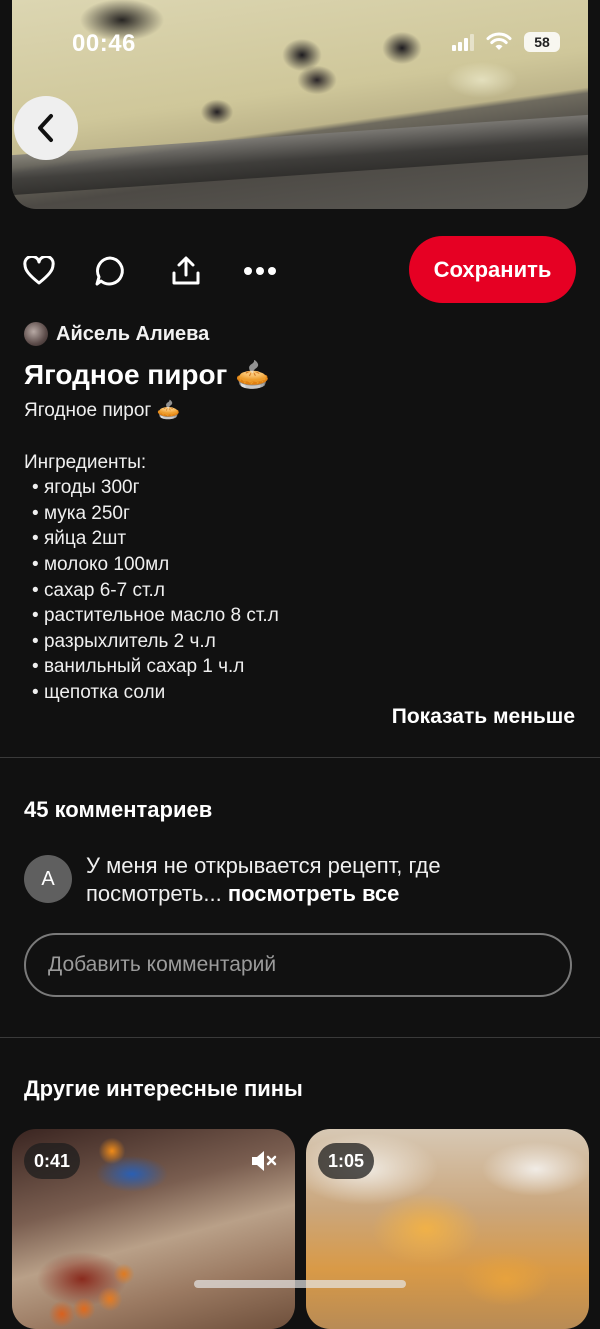  What do you see at coordinates (300, 1284) in the screenshot?
I see `home-indicator` at bounding box center [300, 1284].